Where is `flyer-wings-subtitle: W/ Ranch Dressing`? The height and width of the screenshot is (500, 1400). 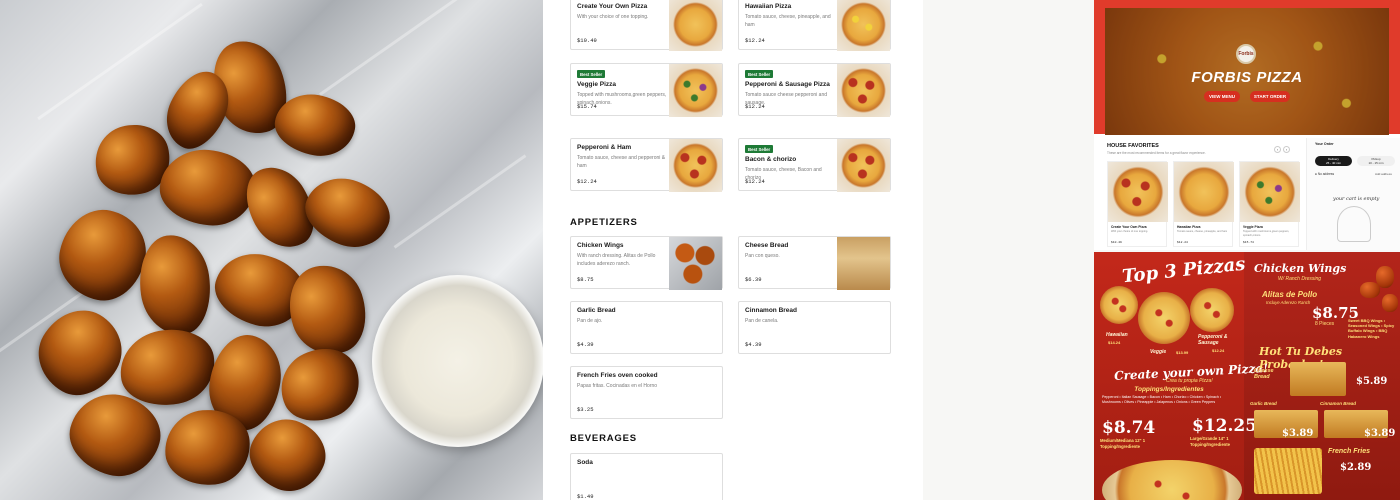
flyer-wings-subtitle: W/ Ranch Dressing is located at coordinates (1300, 279).